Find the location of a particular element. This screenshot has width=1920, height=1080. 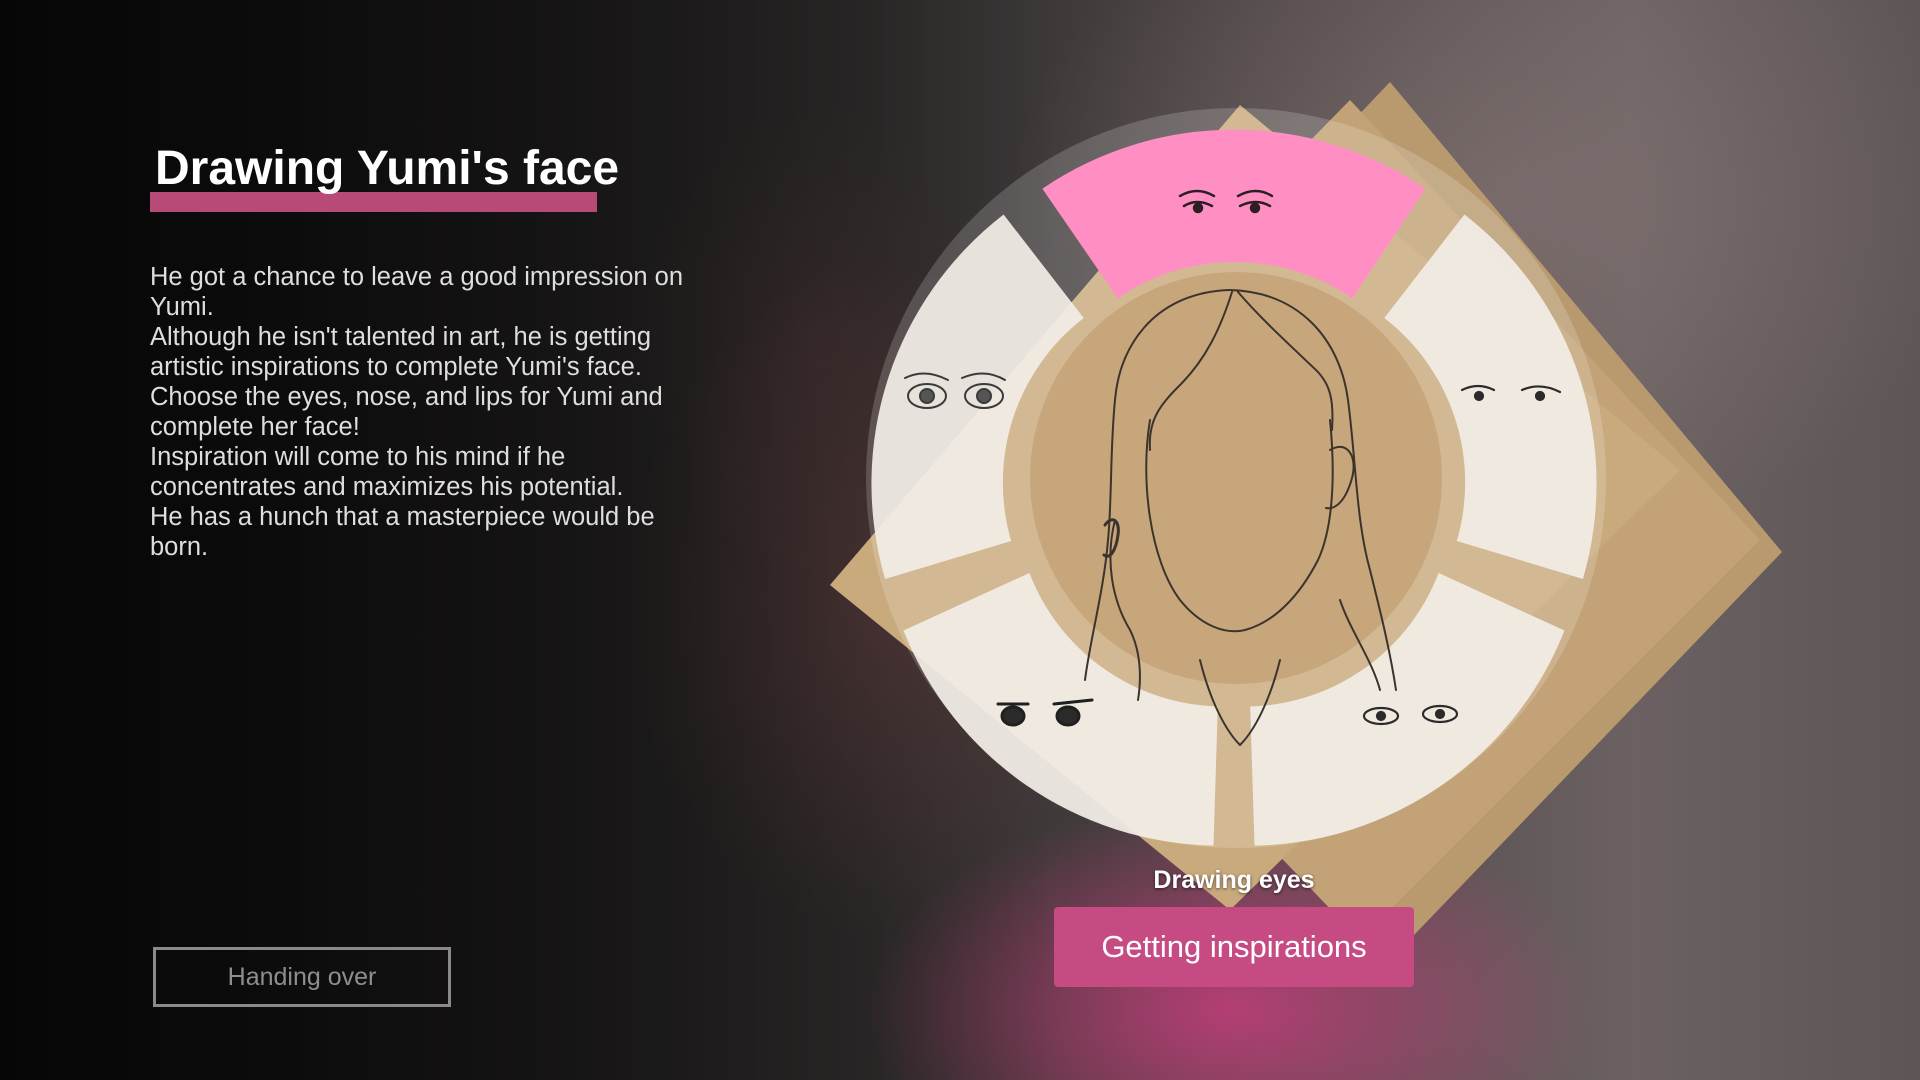

getting-inspirations-button: Getting inspirations is located at coordinates (1234, 947).